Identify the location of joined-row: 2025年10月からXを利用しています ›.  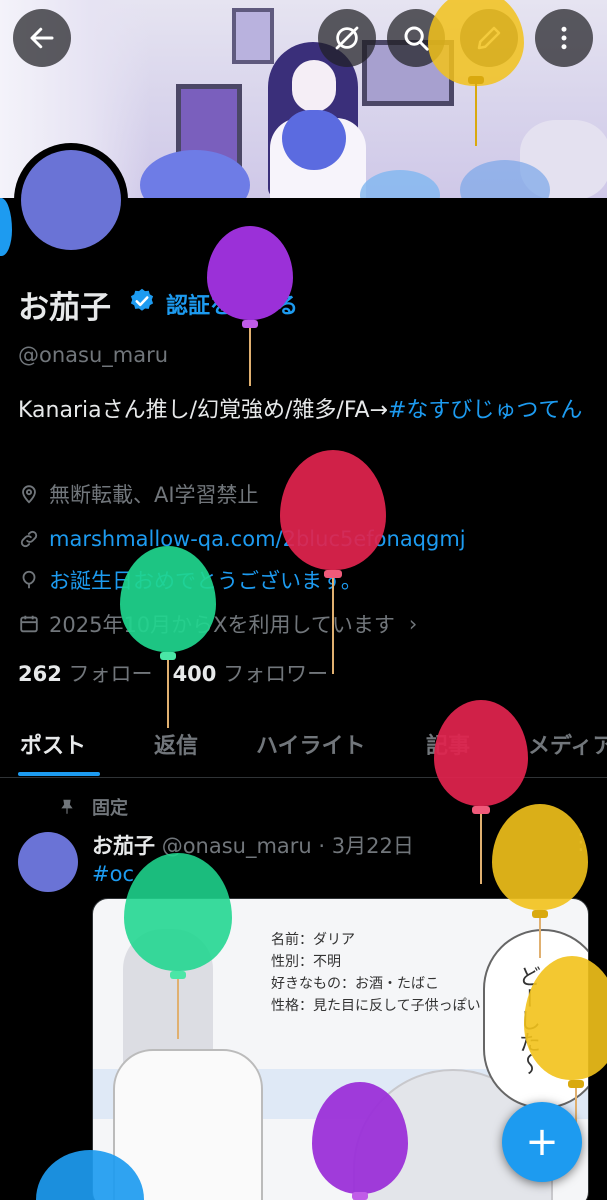
(217, 624).